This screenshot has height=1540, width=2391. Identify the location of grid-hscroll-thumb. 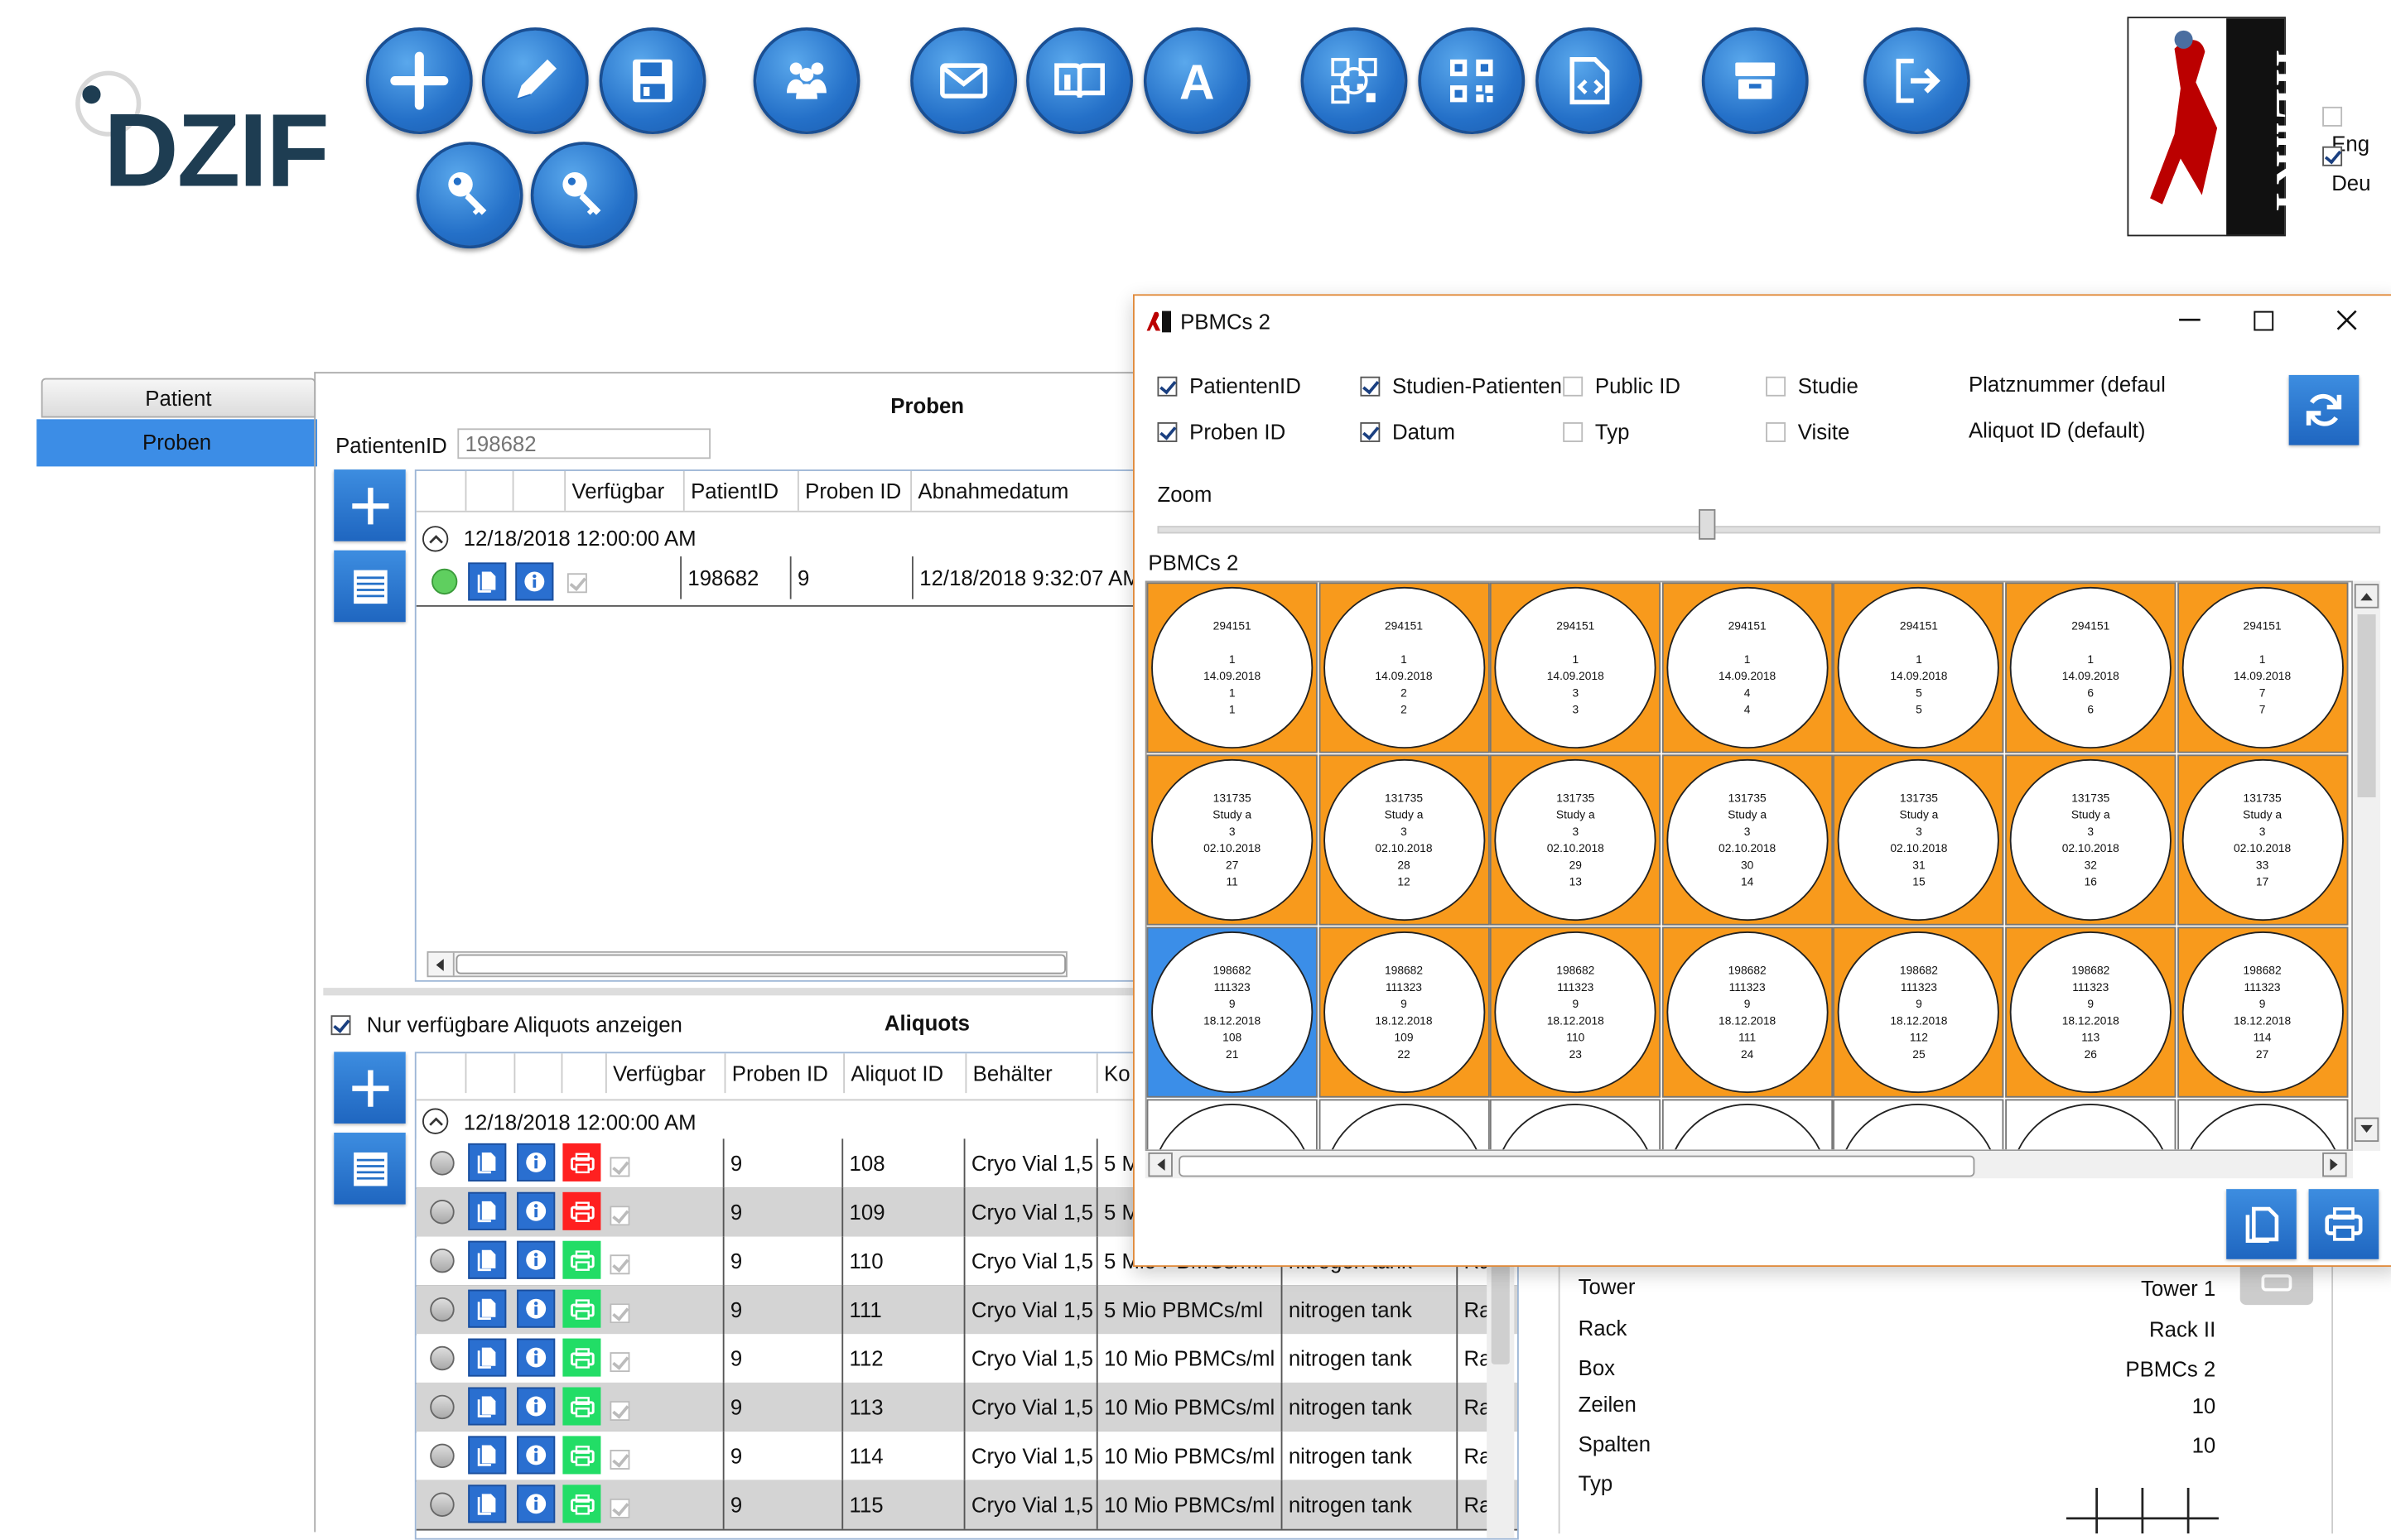
(1577, 1166).